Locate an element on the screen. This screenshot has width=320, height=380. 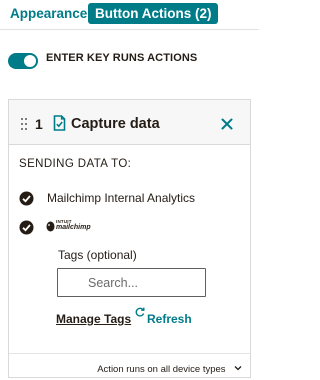
action-card-header: 1 Capture data is located at coordinates (129, 122).